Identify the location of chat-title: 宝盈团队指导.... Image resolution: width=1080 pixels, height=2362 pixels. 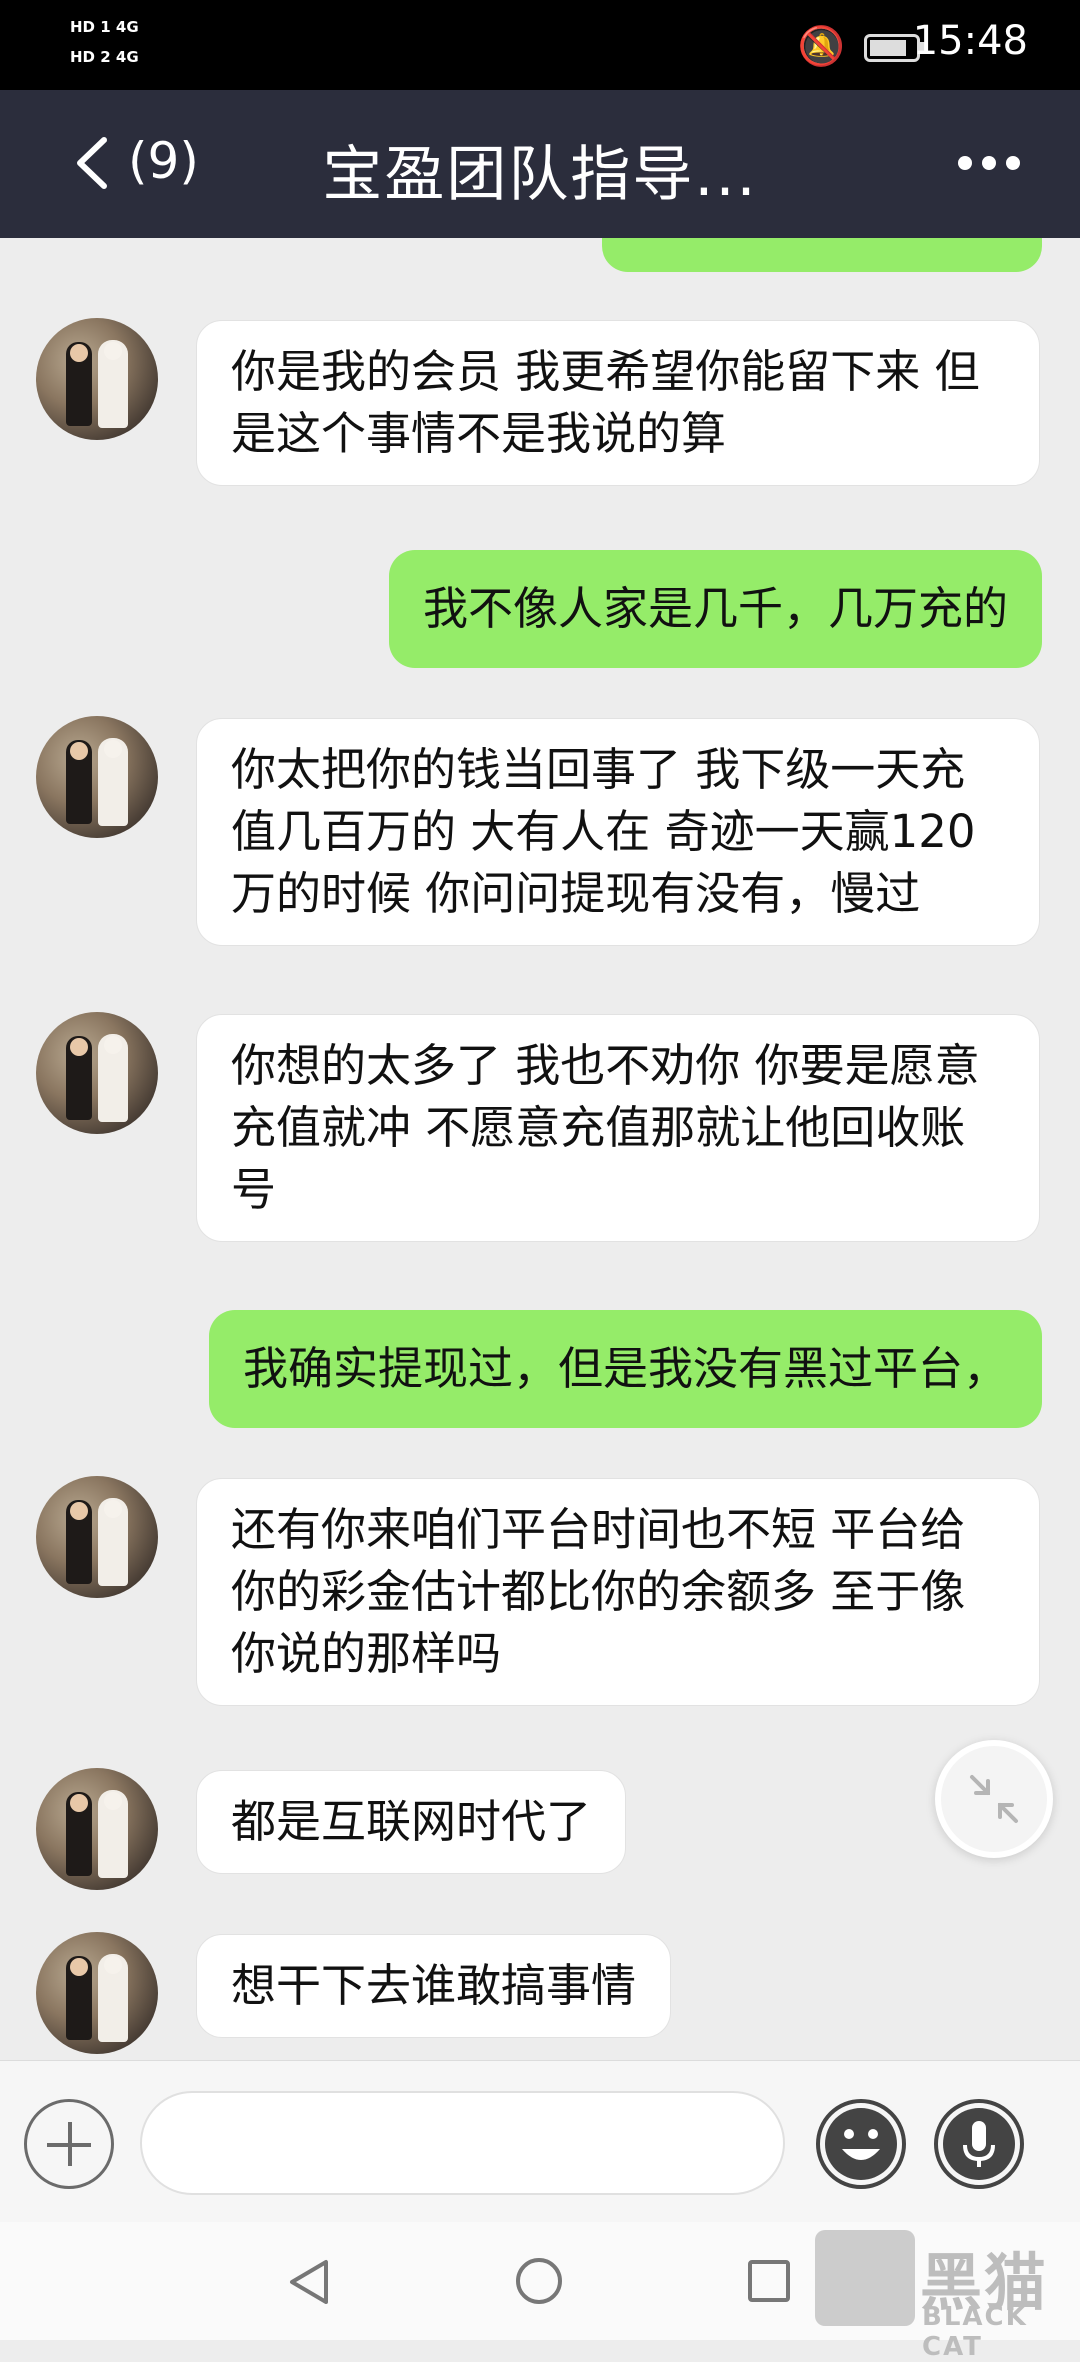
(540, 175).